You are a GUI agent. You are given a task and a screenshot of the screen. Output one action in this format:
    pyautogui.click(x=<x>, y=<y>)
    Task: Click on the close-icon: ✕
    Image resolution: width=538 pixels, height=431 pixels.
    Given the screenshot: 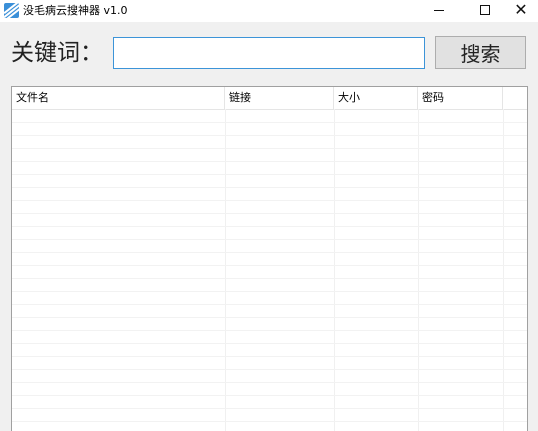 What is the action you would take?
    pyautogui.click(x=521, y=9)
    